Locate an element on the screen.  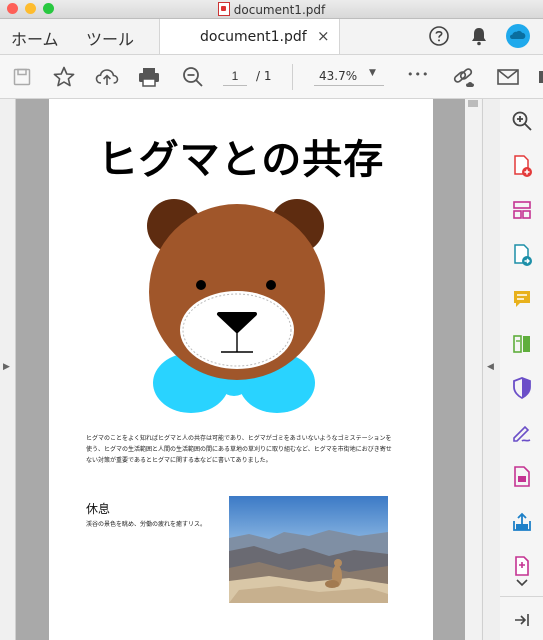
page-total-label: / 1 is located at coordinates (264, 76).